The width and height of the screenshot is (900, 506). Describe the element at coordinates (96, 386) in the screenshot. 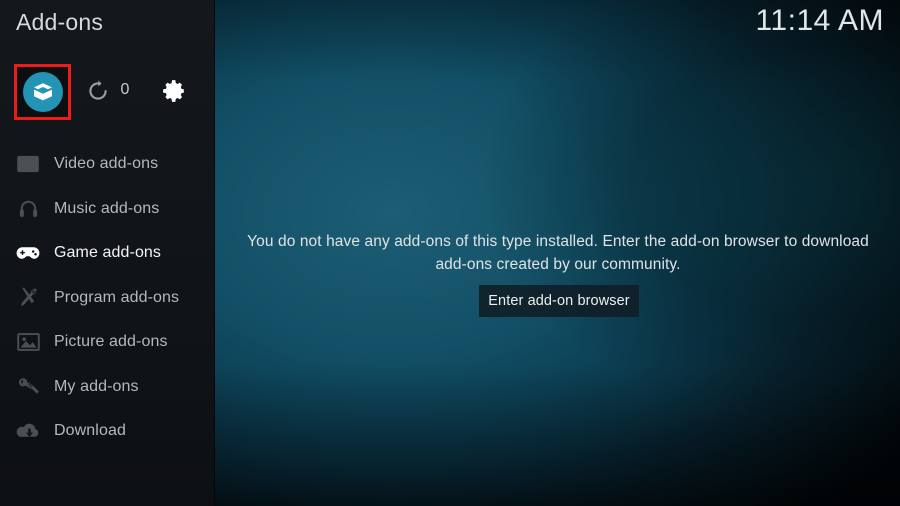

I see `sidebar-item-label: My add-ons` at that location.